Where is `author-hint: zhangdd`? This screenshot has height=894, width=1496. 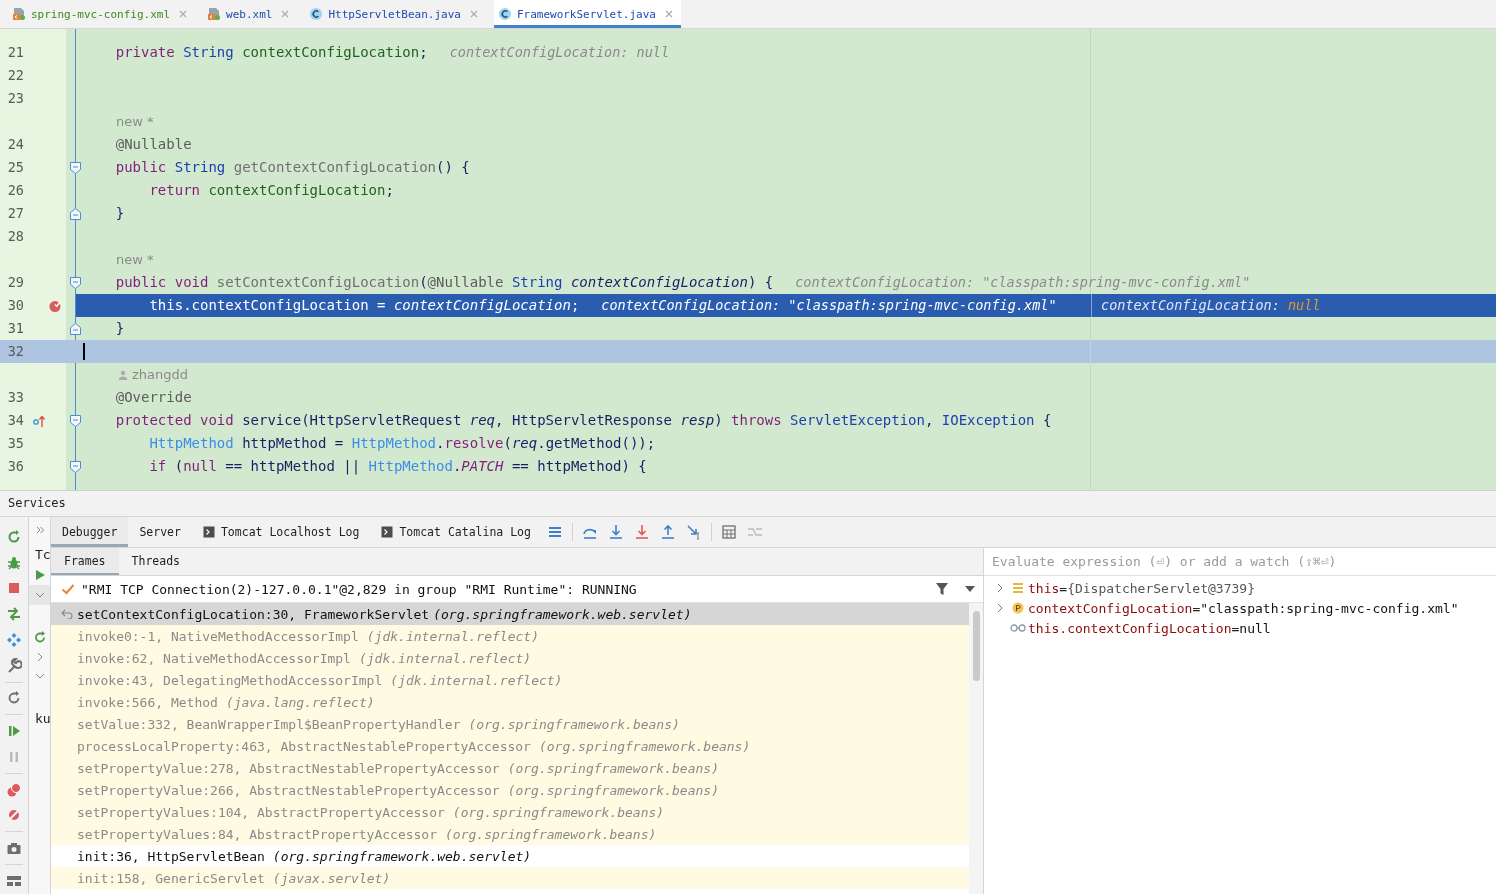 author-hint: zhangdd is located at coordinates (160, 375).